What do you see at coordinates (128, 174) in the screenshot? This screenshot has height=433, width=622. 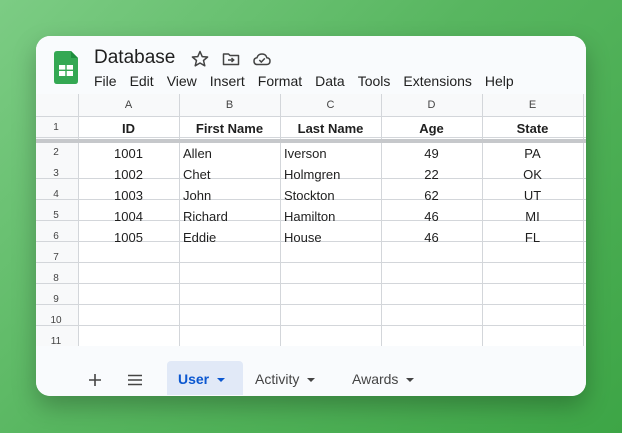 I see `cell-id: 1002` at bounding box center [128, 174].